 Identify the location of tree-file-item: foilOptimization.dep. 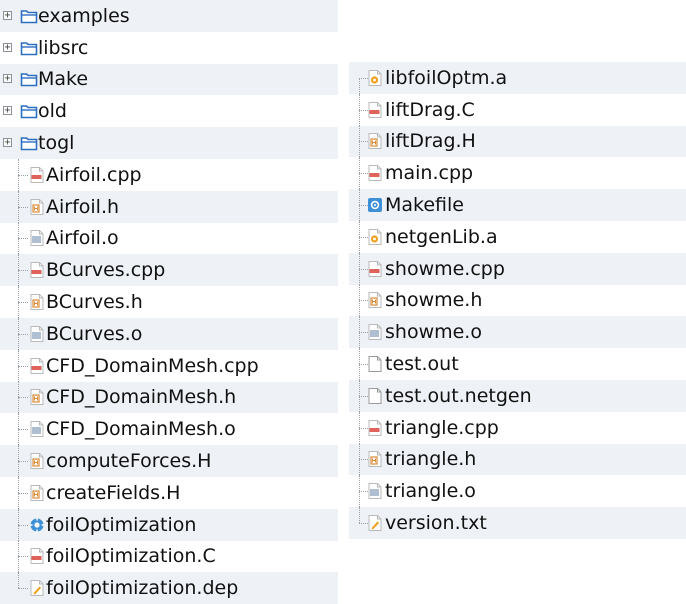
(169, 588).